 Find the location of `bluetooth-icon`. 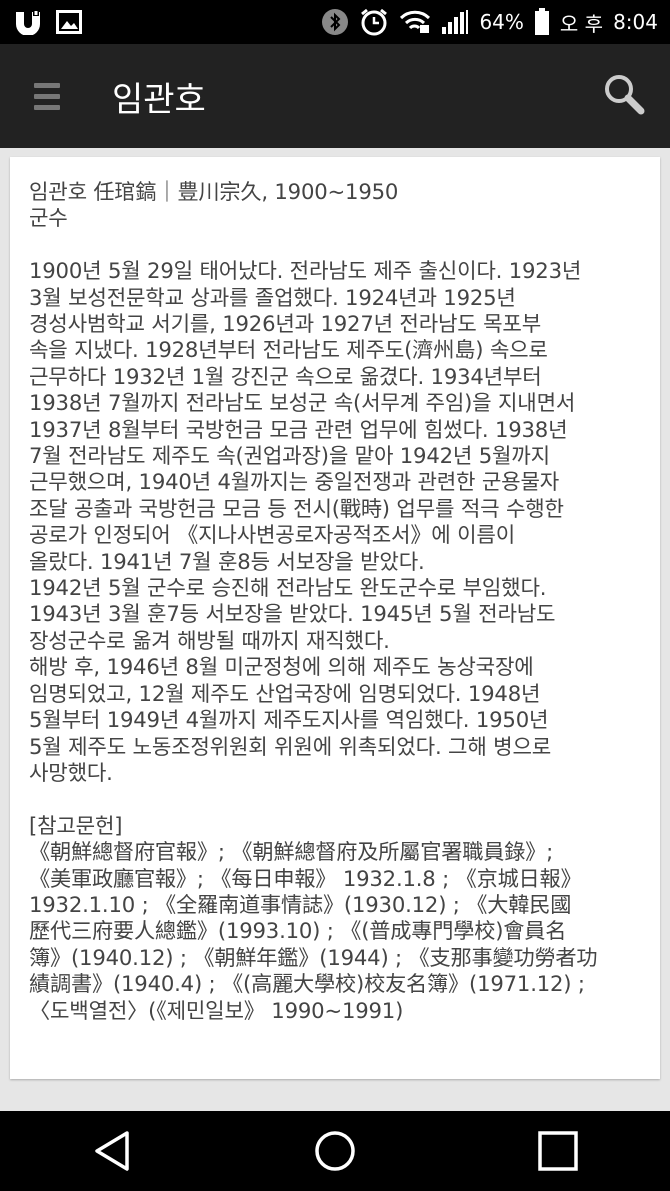

bluetooth-icon is located at coordinates (335, 22).